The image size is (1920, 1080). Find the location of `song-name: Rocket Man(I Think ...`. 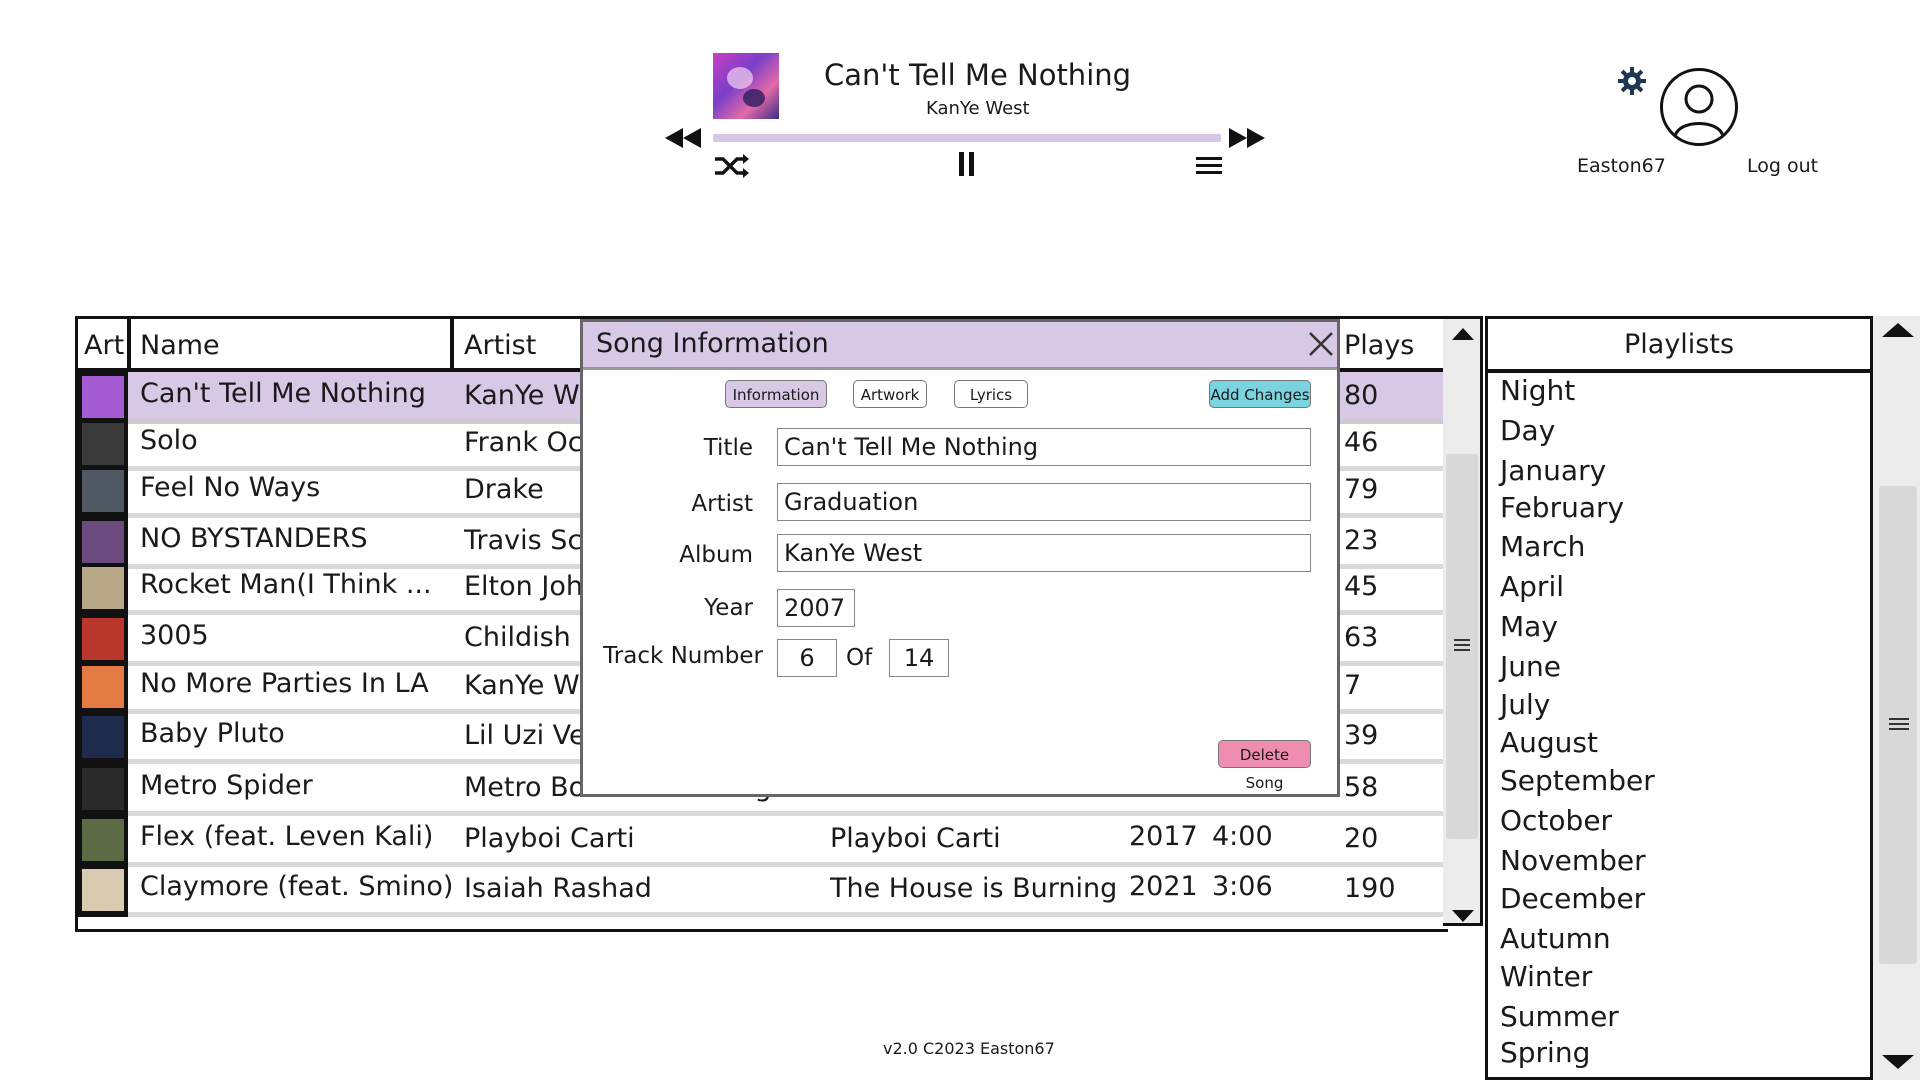

song-name: Rocket Man(I Think ... is located at coordinates (286, 584).